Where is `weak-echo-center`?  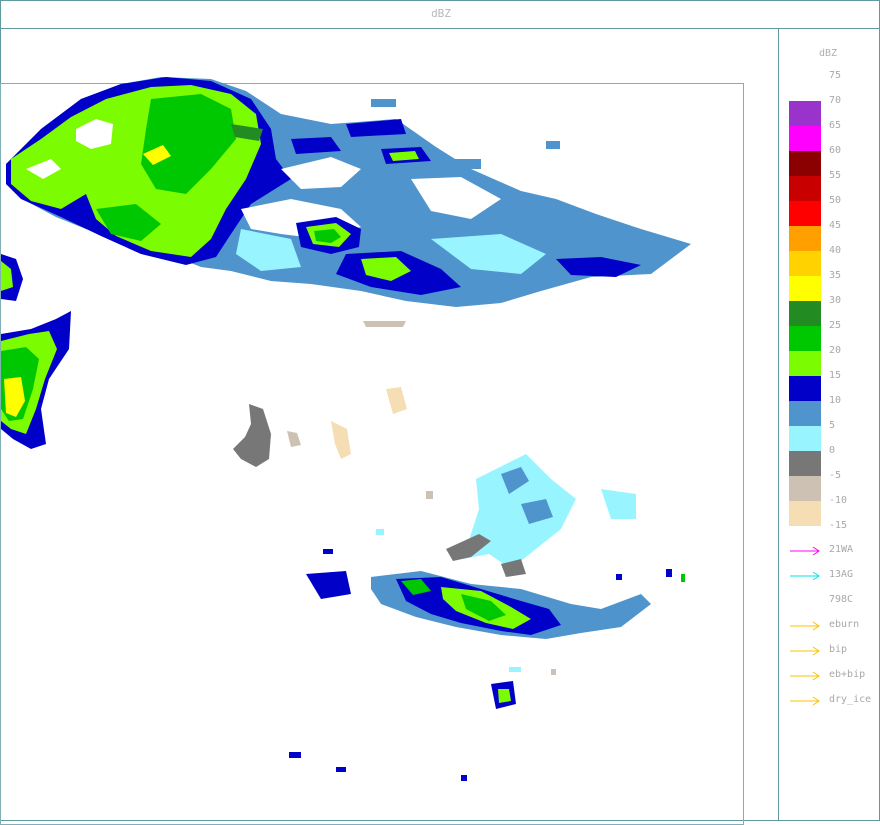
weak-echo-center is located at coordinates (333, 410).